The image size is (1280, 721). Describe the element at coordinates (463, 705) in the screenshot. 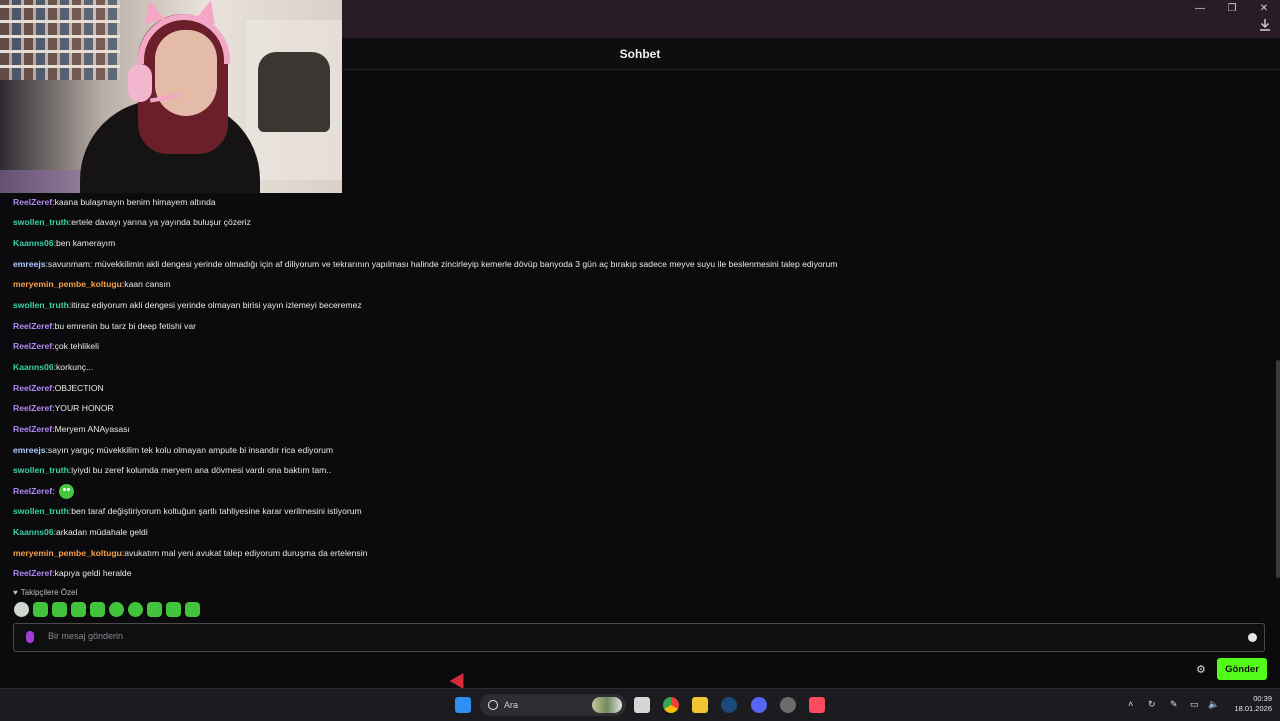

I see `windows-start-icon` at that location.